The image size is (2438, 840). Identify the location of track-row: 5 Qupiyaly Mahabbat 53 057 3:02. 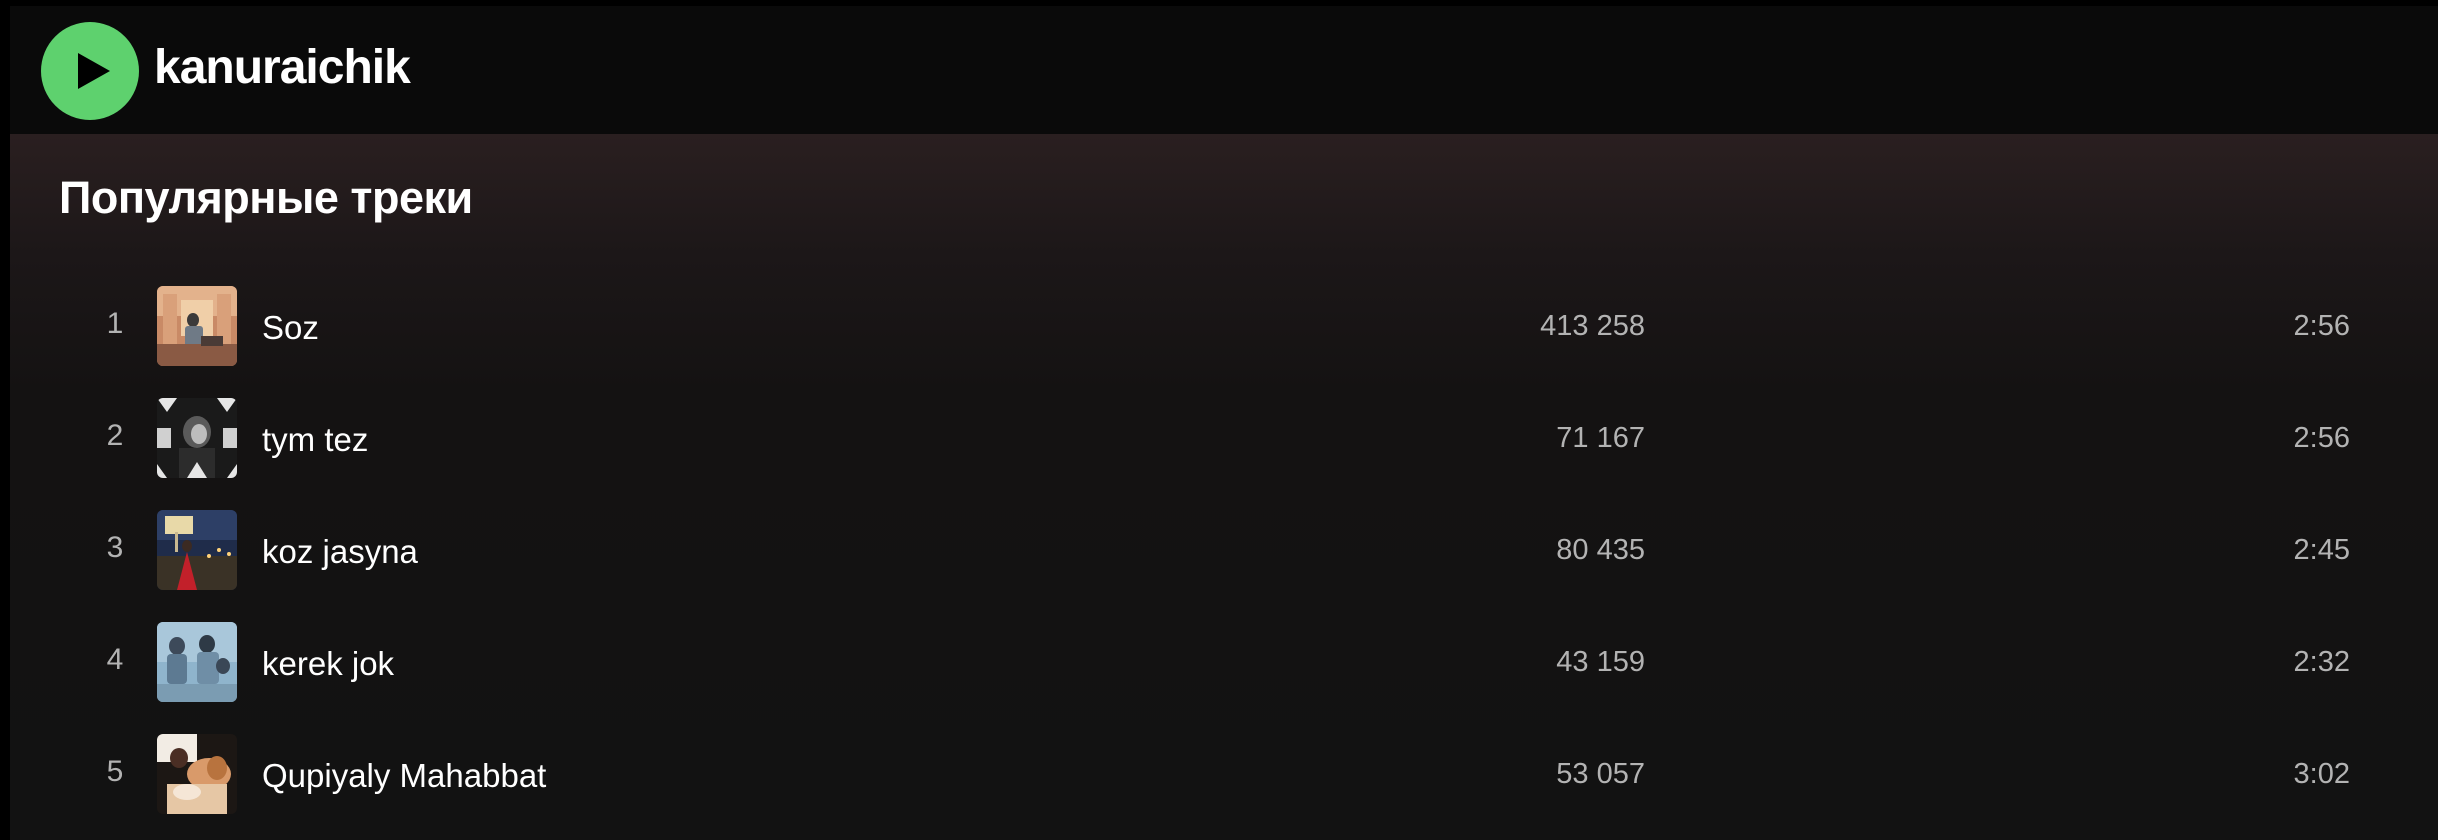
(1224, 778).